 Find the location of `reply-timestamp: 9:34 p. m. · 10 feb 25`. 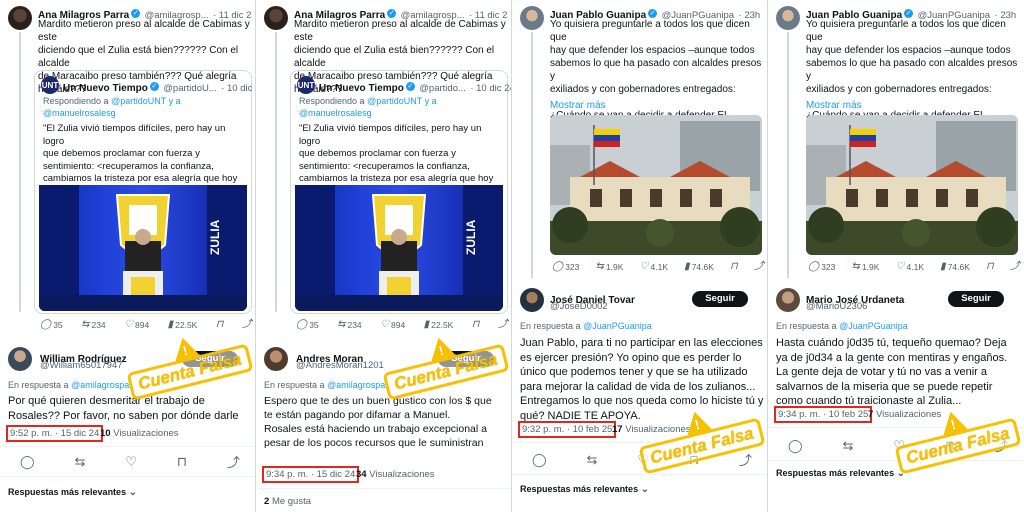

reply-timestamp: 9:34 p. m. · 10 feb 25 is located at coordinates (823, 414).